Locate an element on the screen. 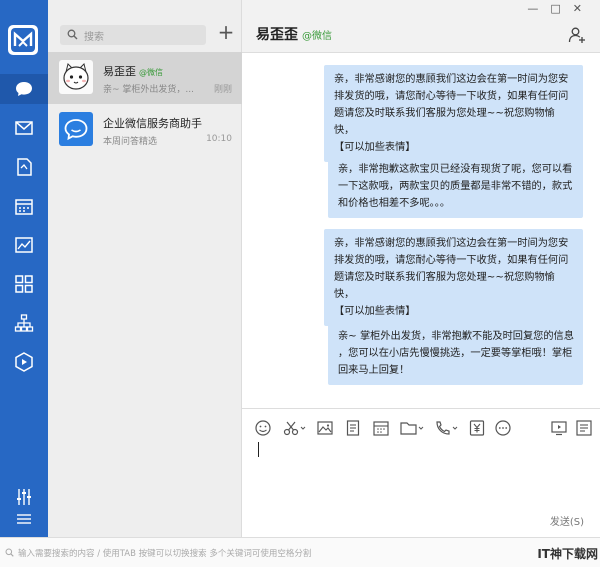 Image resolution: width=600 pixels, height=567 pixels. conversation-preview: 本周问答精选 is located at coordinates (130, 142).